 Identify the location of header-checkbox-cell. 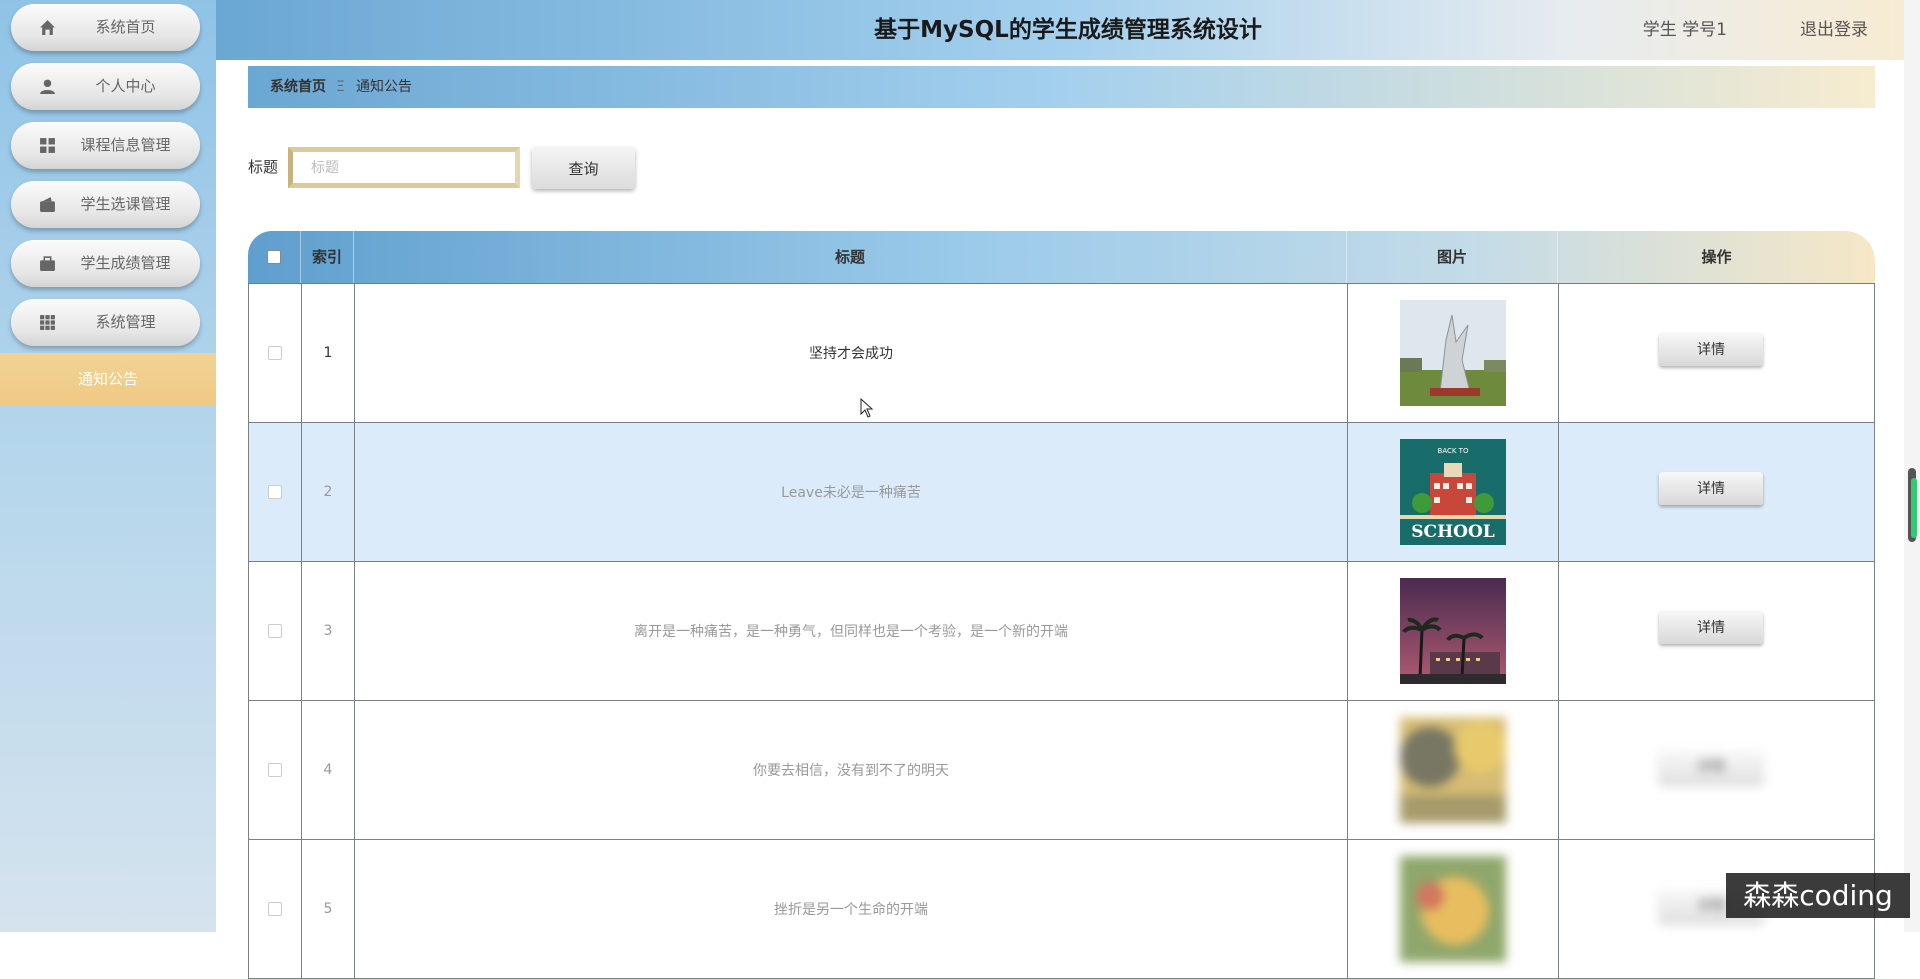
(274, 257).